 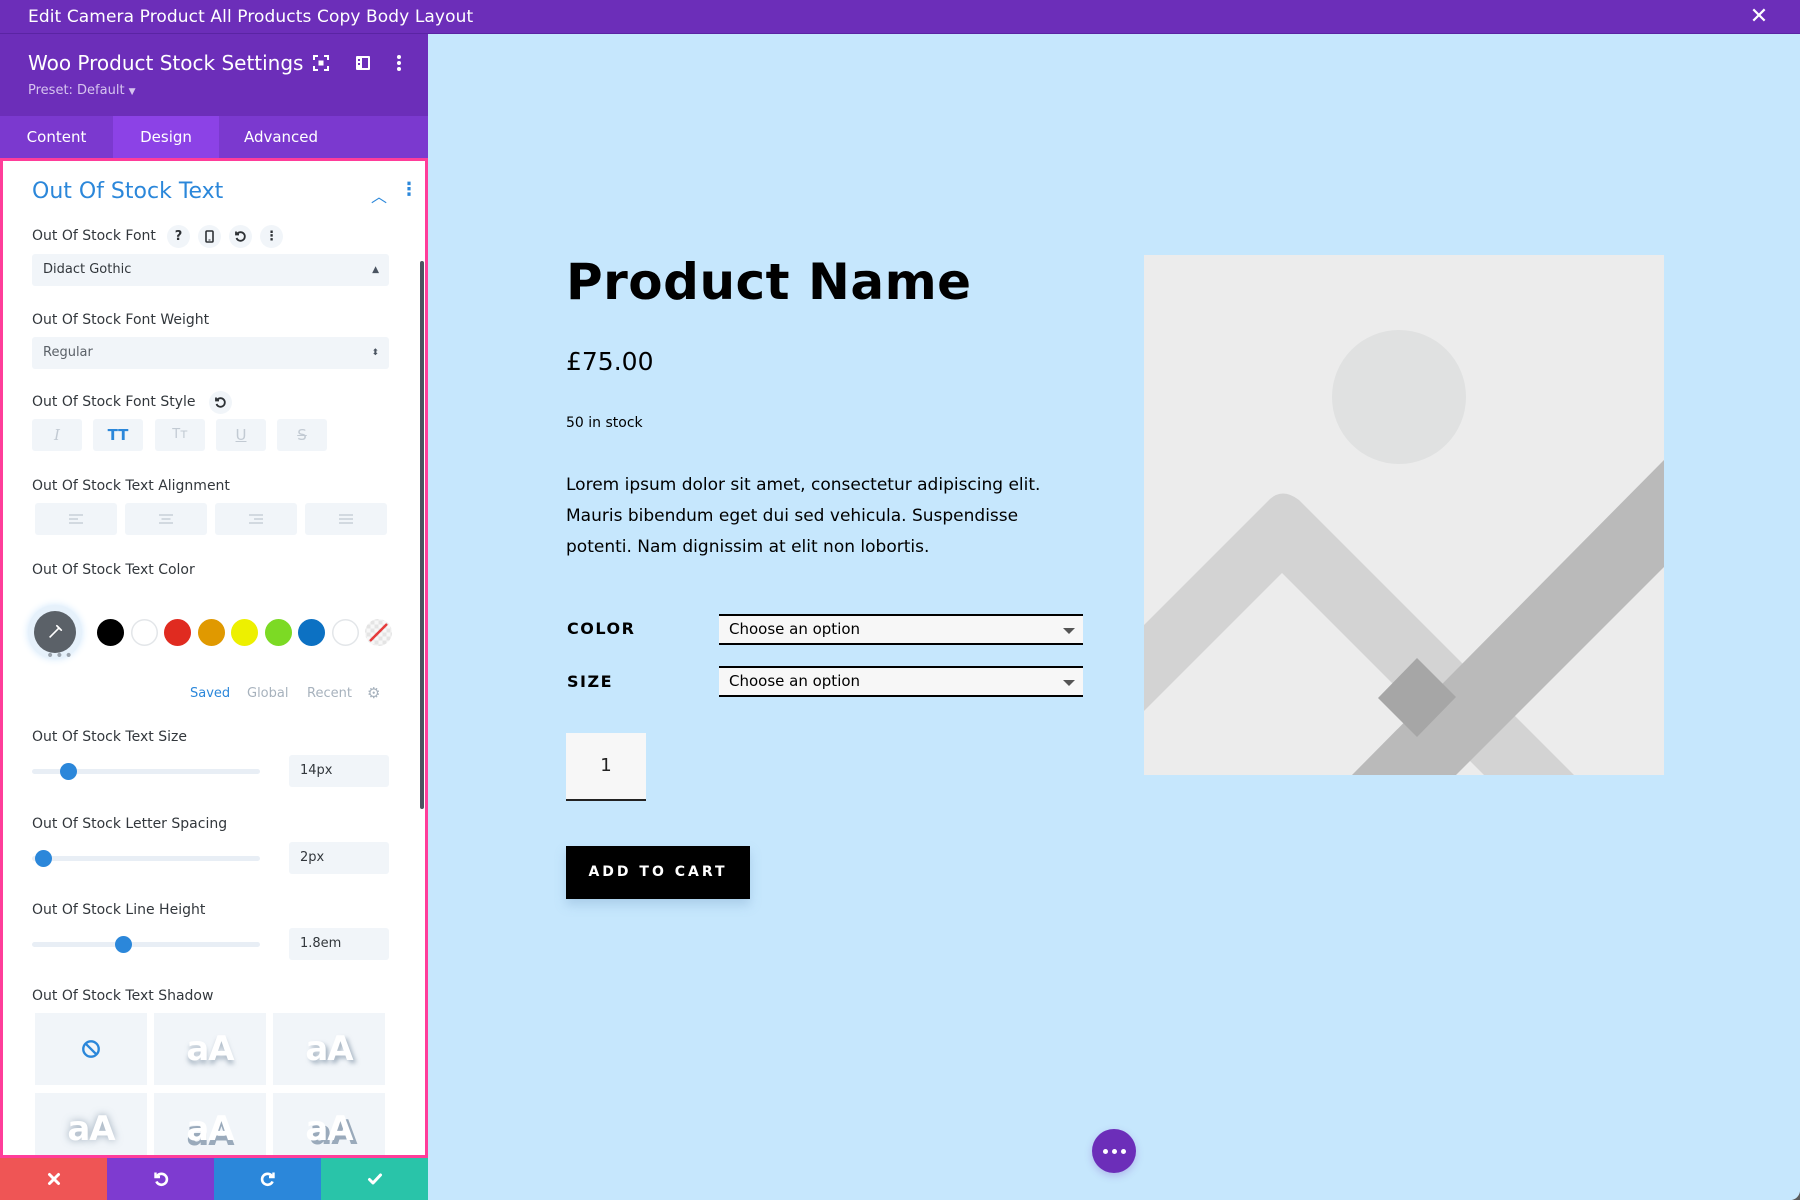 I want to click on product-image-placeholder, so click(x=1404, y=515).